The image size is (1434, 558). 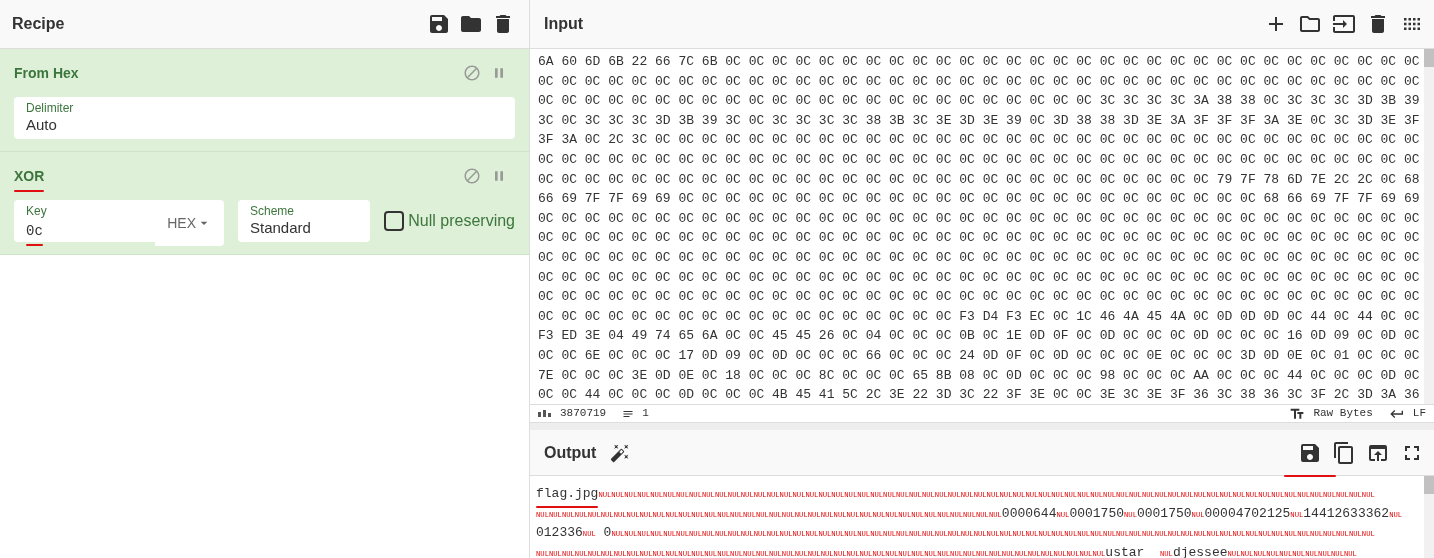 I want to click on output-text: 14412633362, so click(x=1346, y=513).